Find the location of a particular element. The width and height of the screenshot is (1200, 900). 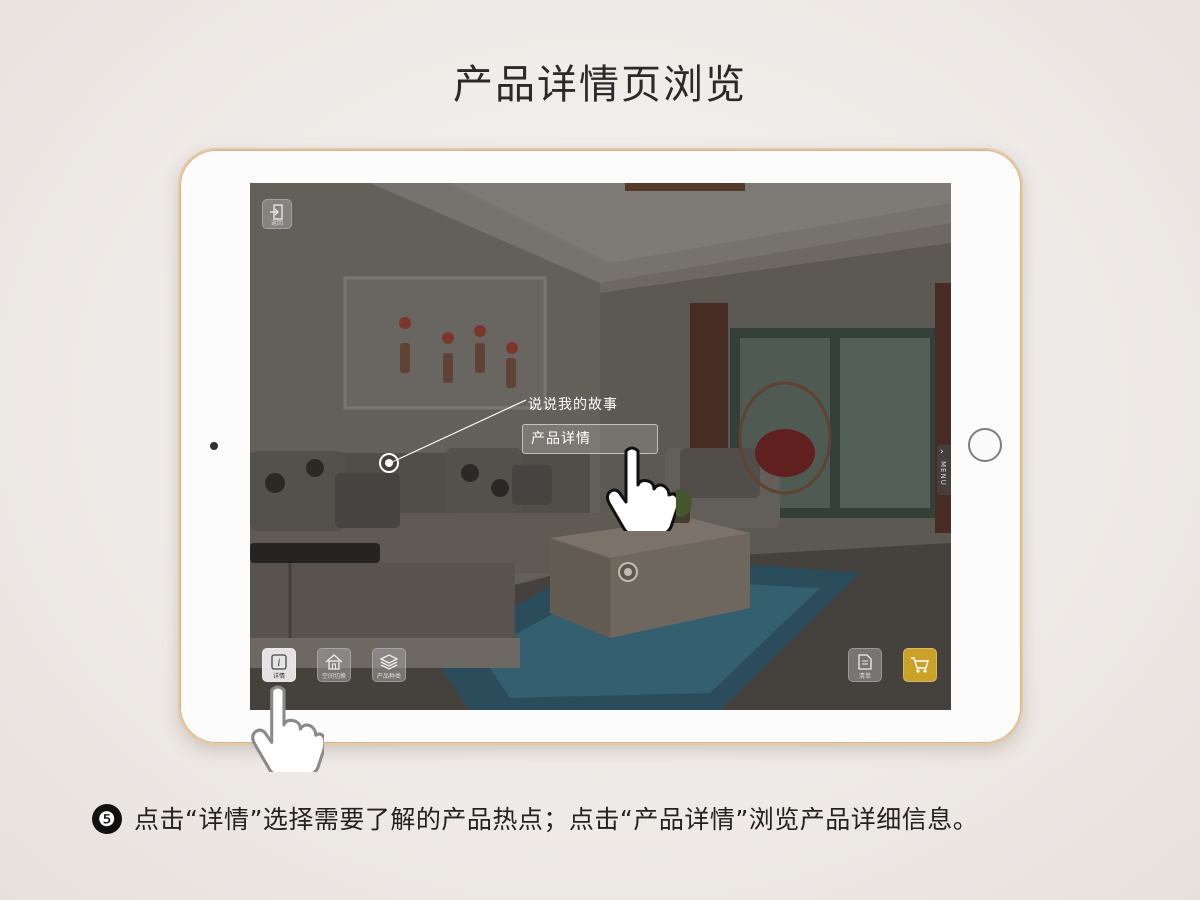

hotspot-coffee-table is located at coordinates (628, 572).